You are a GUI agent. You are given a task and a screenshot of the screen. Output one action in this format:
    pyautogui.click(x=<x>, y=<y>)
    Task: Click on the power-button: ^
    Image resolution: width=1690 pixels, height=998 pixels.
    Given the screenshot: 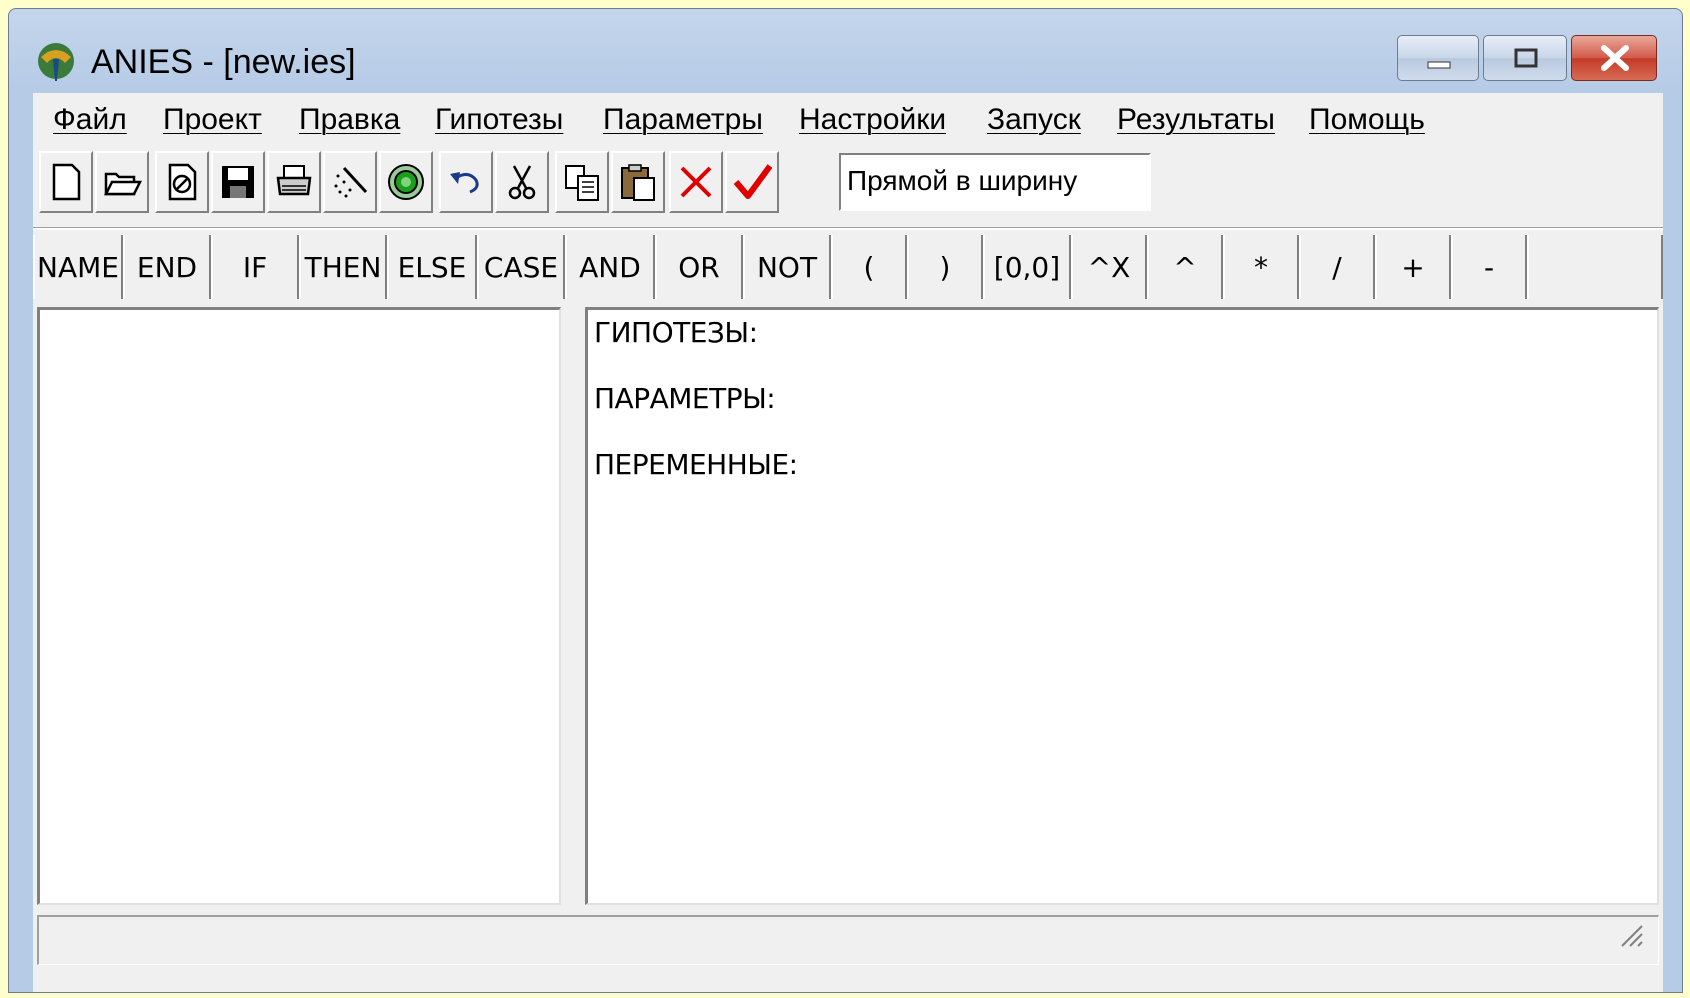 What is the action you would take?
    pyautogui.click(x=1185, y=267)
    